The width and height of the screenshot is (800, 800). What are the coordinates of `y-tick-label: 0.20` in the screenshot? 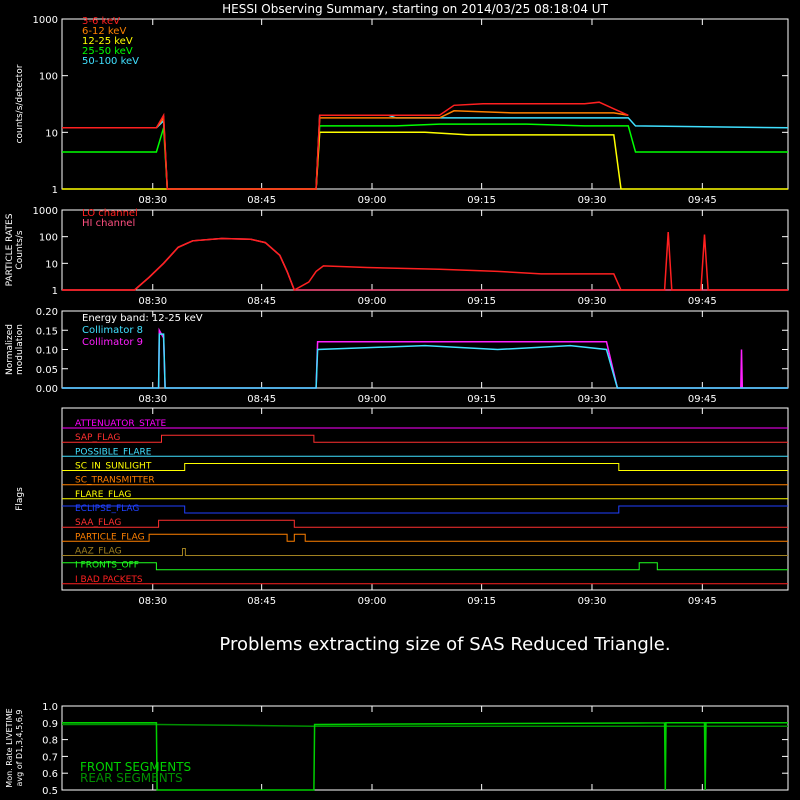 It's located at (47, 312).